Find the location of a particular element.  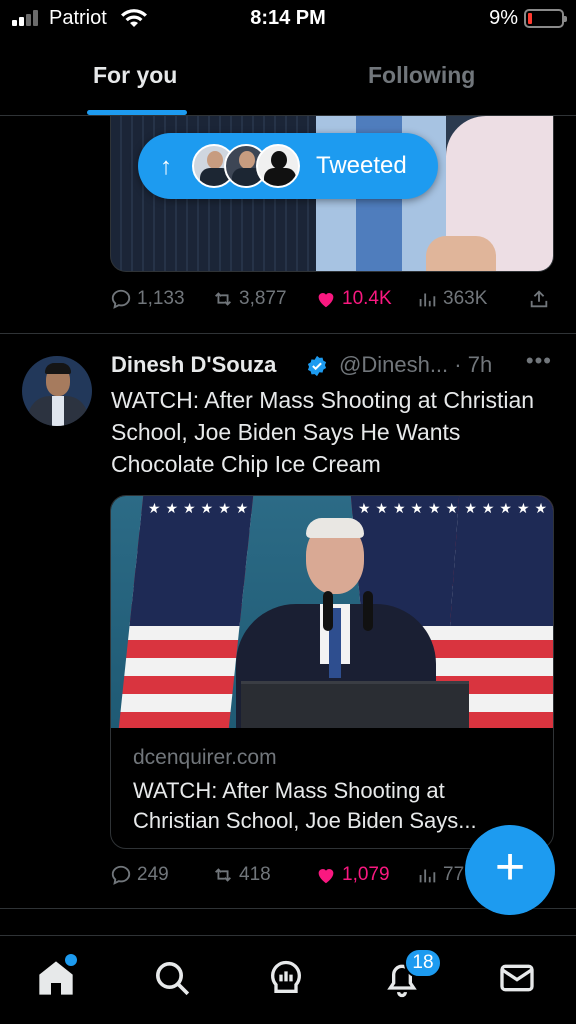

home-unread-dot is located at coordinates (71, 960).